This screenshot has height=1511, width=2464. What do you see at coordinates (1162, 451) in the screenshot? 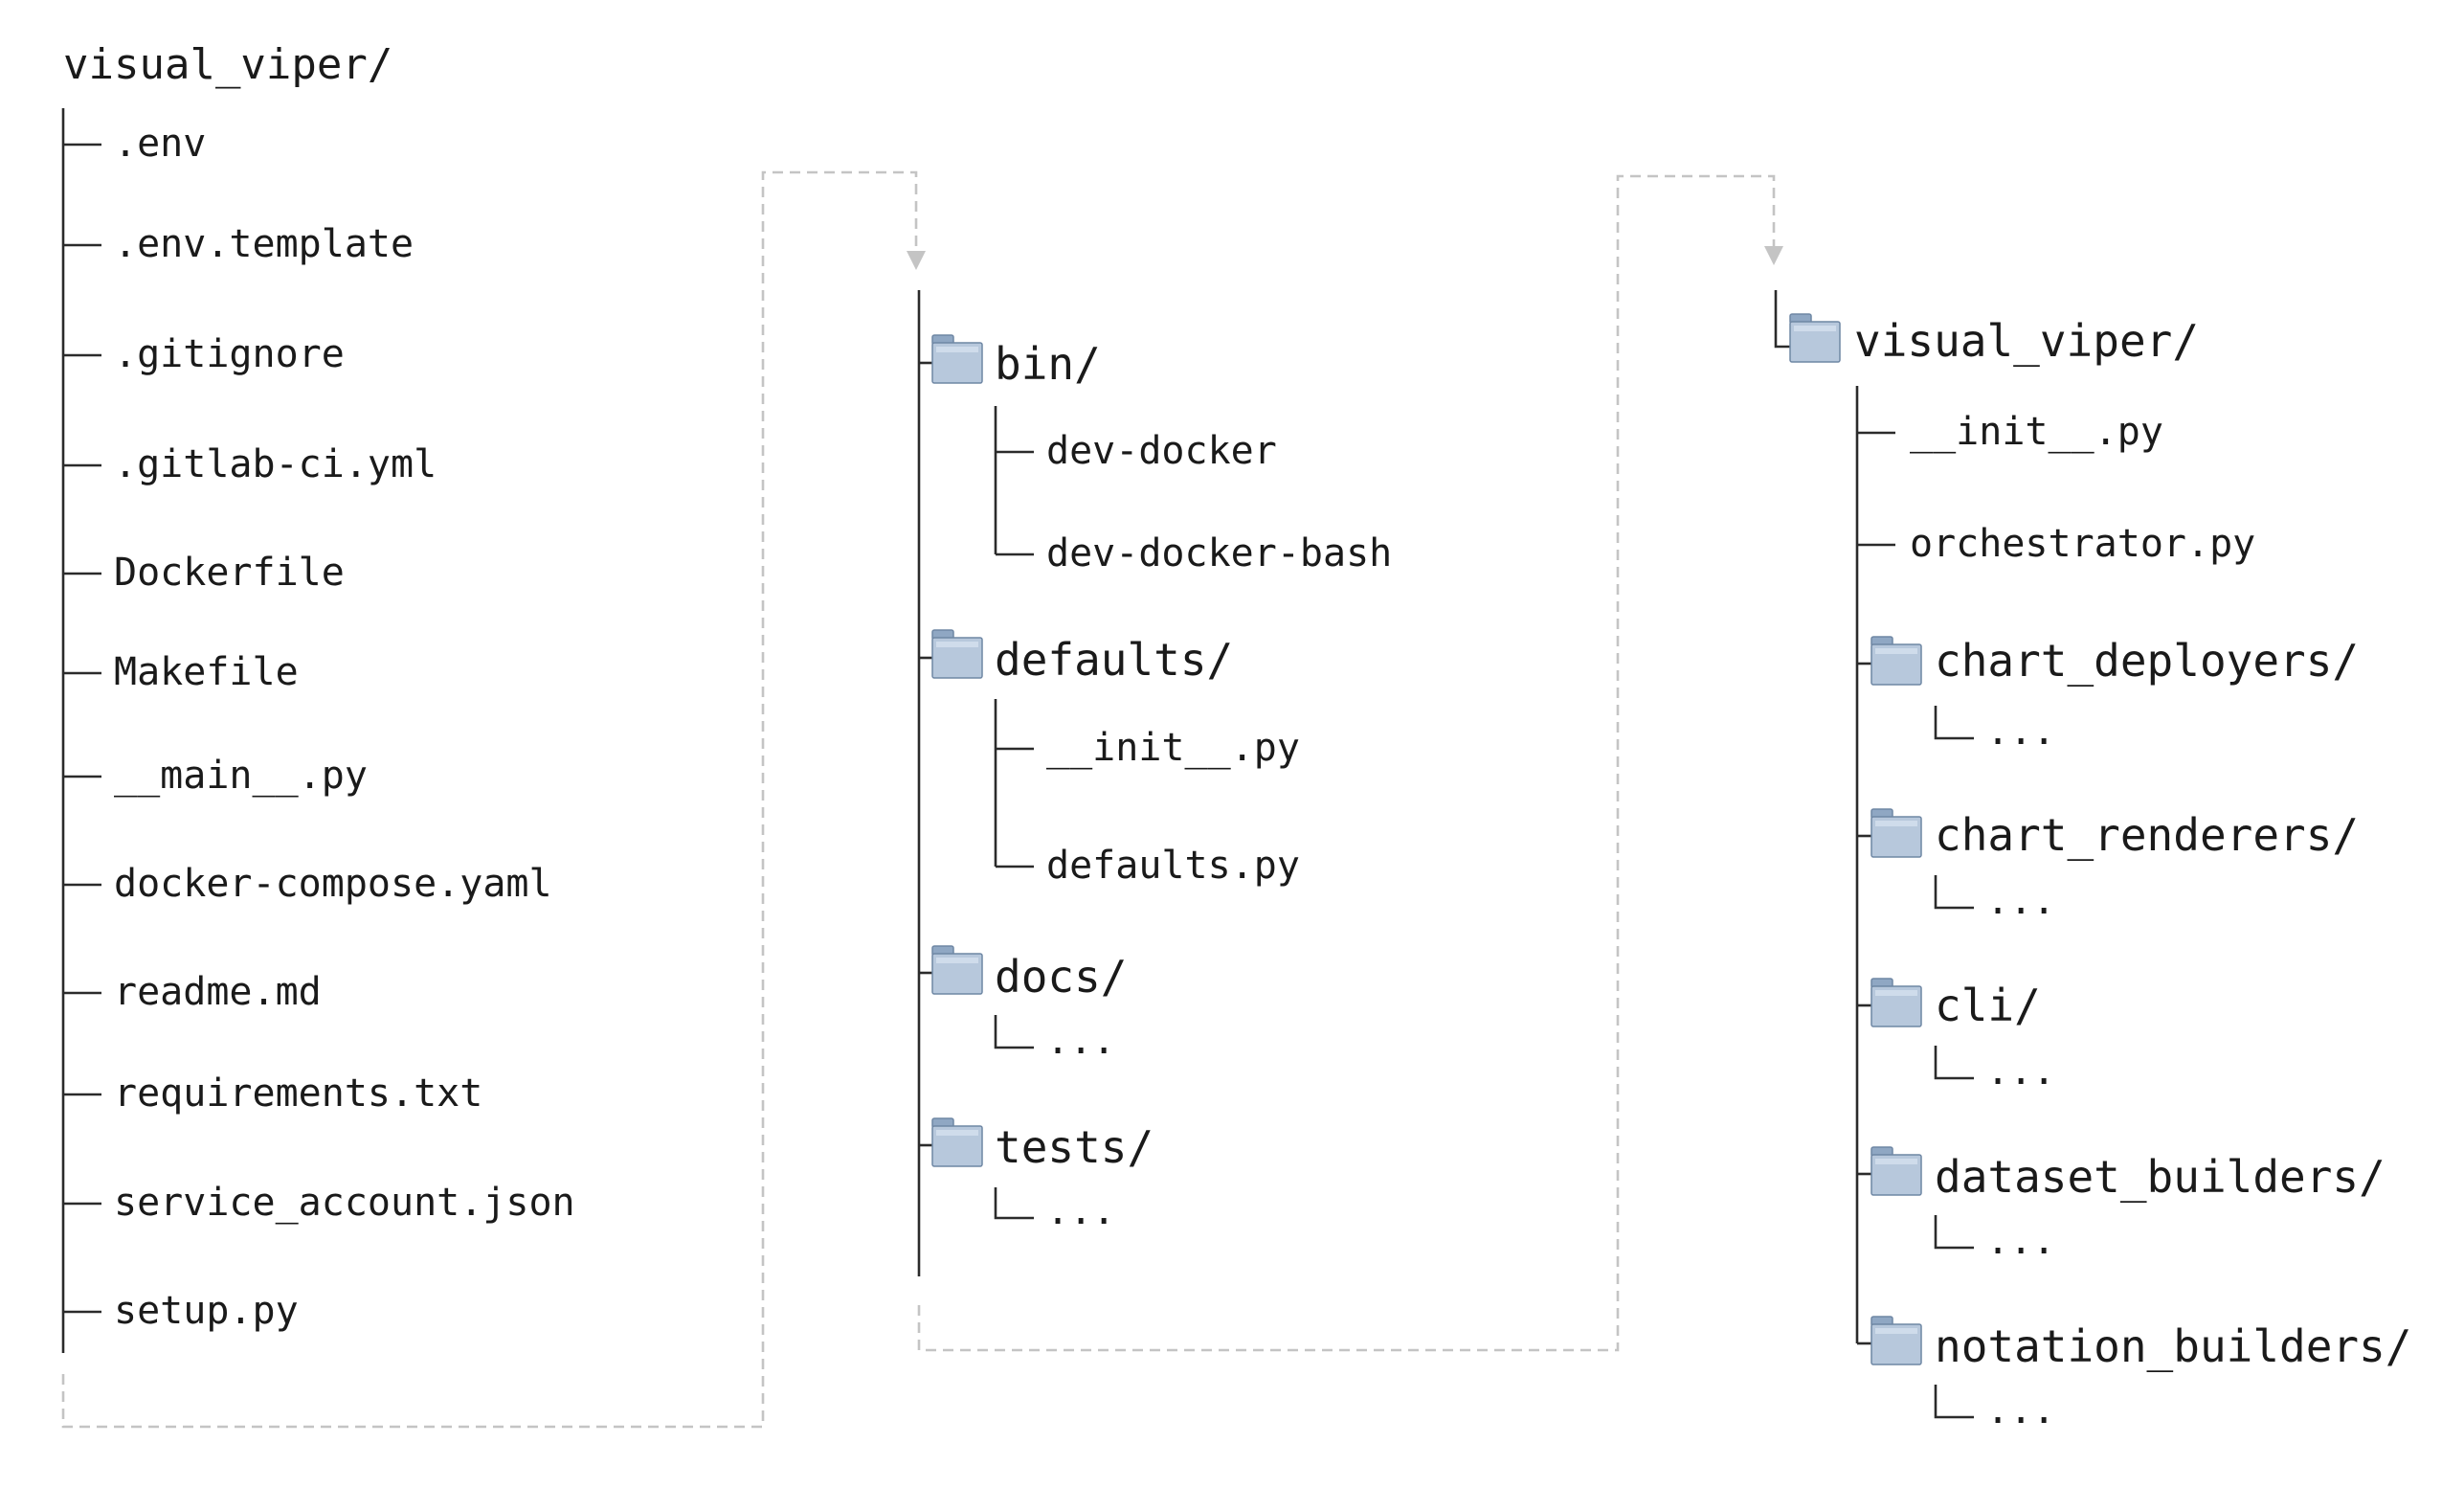
I see `file-name: dev-docker` at bounding box center [1162, 451].